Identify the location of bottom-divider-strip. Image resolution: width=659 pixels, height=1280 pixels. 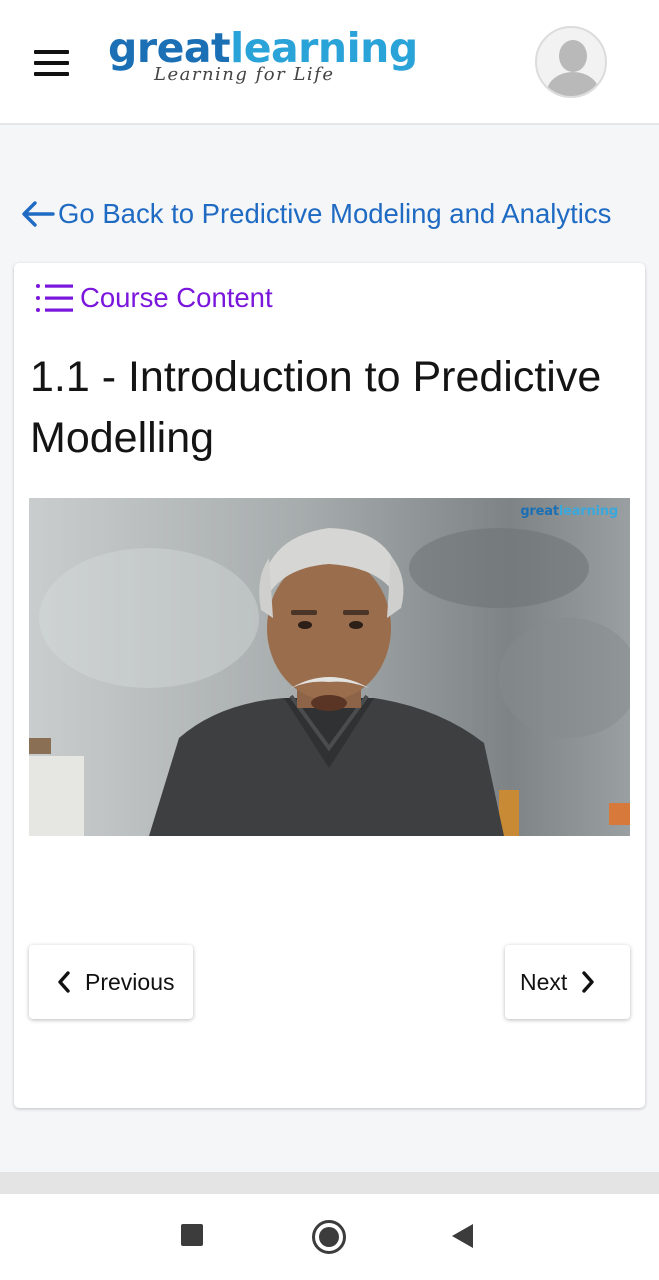
(329, 1183).